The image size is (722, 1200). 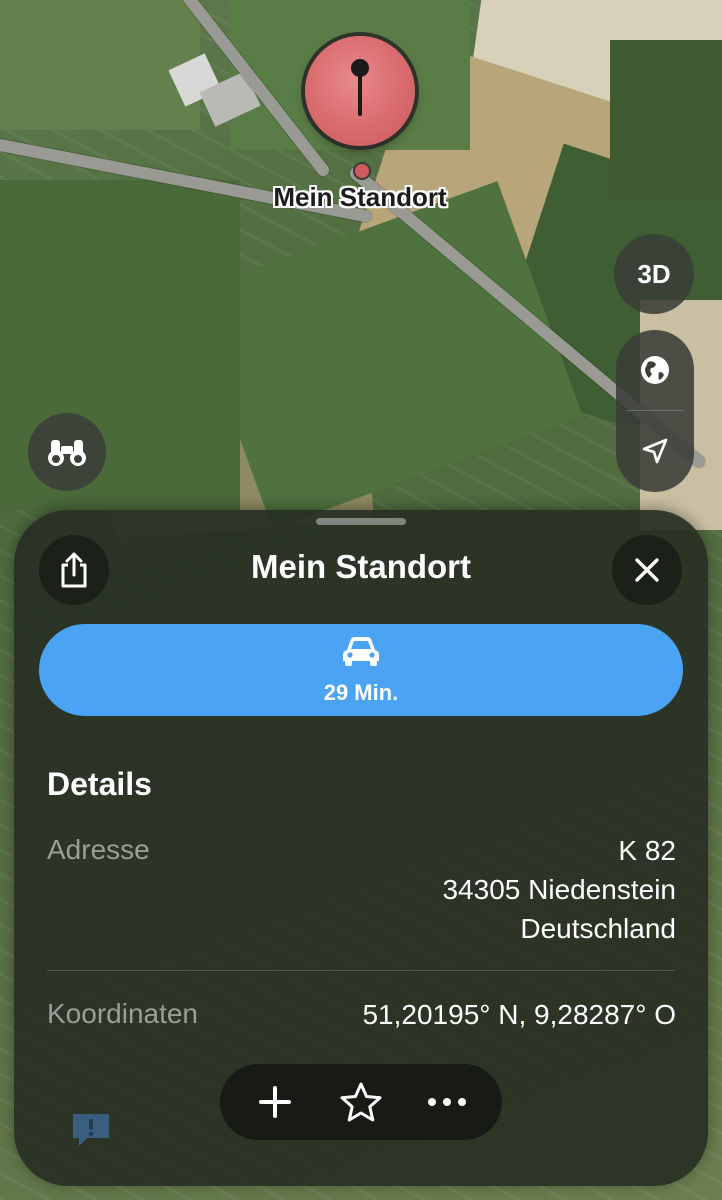 What do you see at coordinates (361, 521) in the screenshot?
I see `sheet-grabber` at bounding box center [361, 521].